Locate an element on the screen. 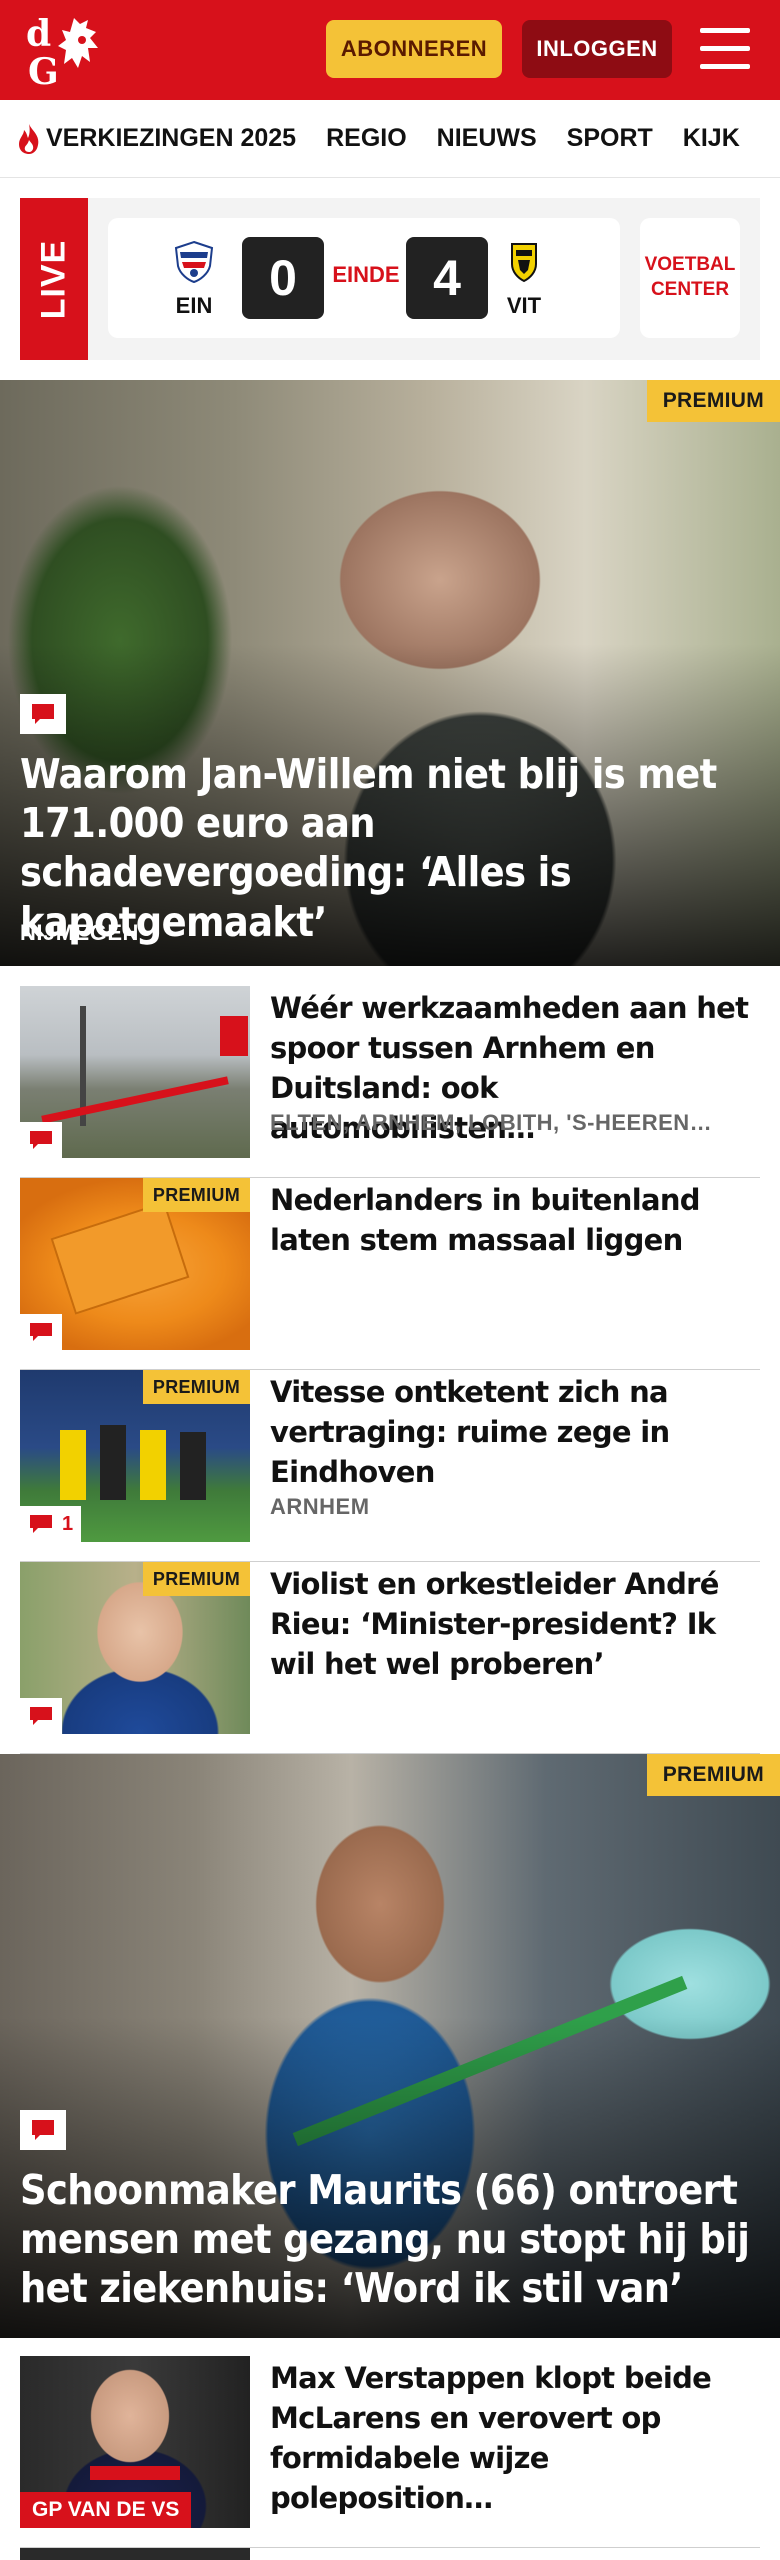  jersey-stripe is located at coordinates (135, 2473).